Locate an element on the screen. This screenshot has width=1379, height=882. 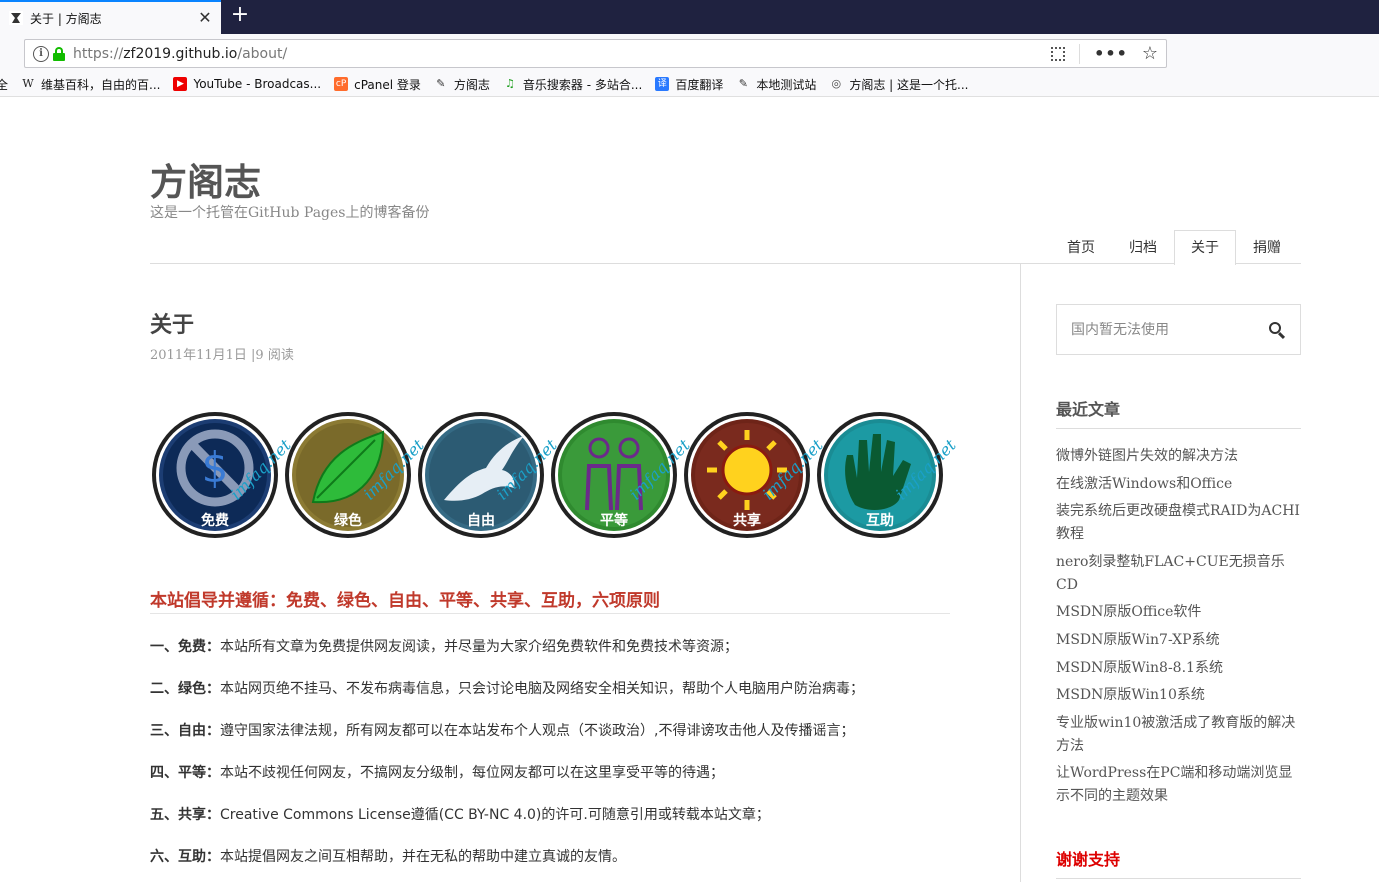
recent-post-link: 装完系统后更改硬盘模式RAID为ACHI教程 is located at coordinates (1178, 523).